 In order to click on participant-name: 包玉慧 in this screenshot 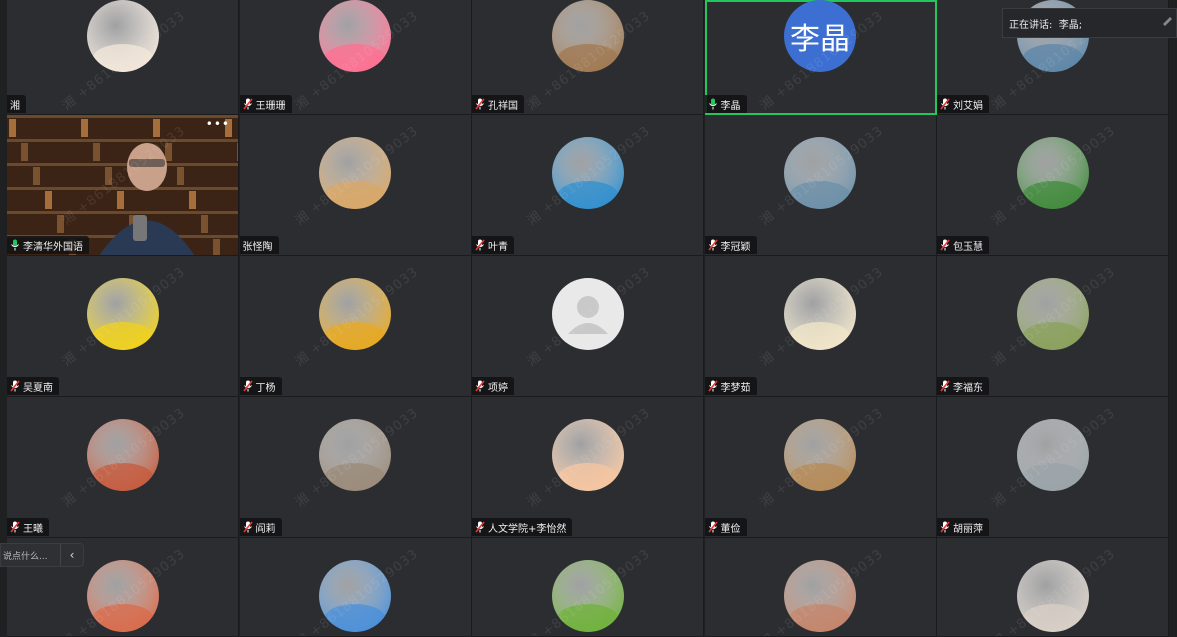, I will do `click(968, 247)`.